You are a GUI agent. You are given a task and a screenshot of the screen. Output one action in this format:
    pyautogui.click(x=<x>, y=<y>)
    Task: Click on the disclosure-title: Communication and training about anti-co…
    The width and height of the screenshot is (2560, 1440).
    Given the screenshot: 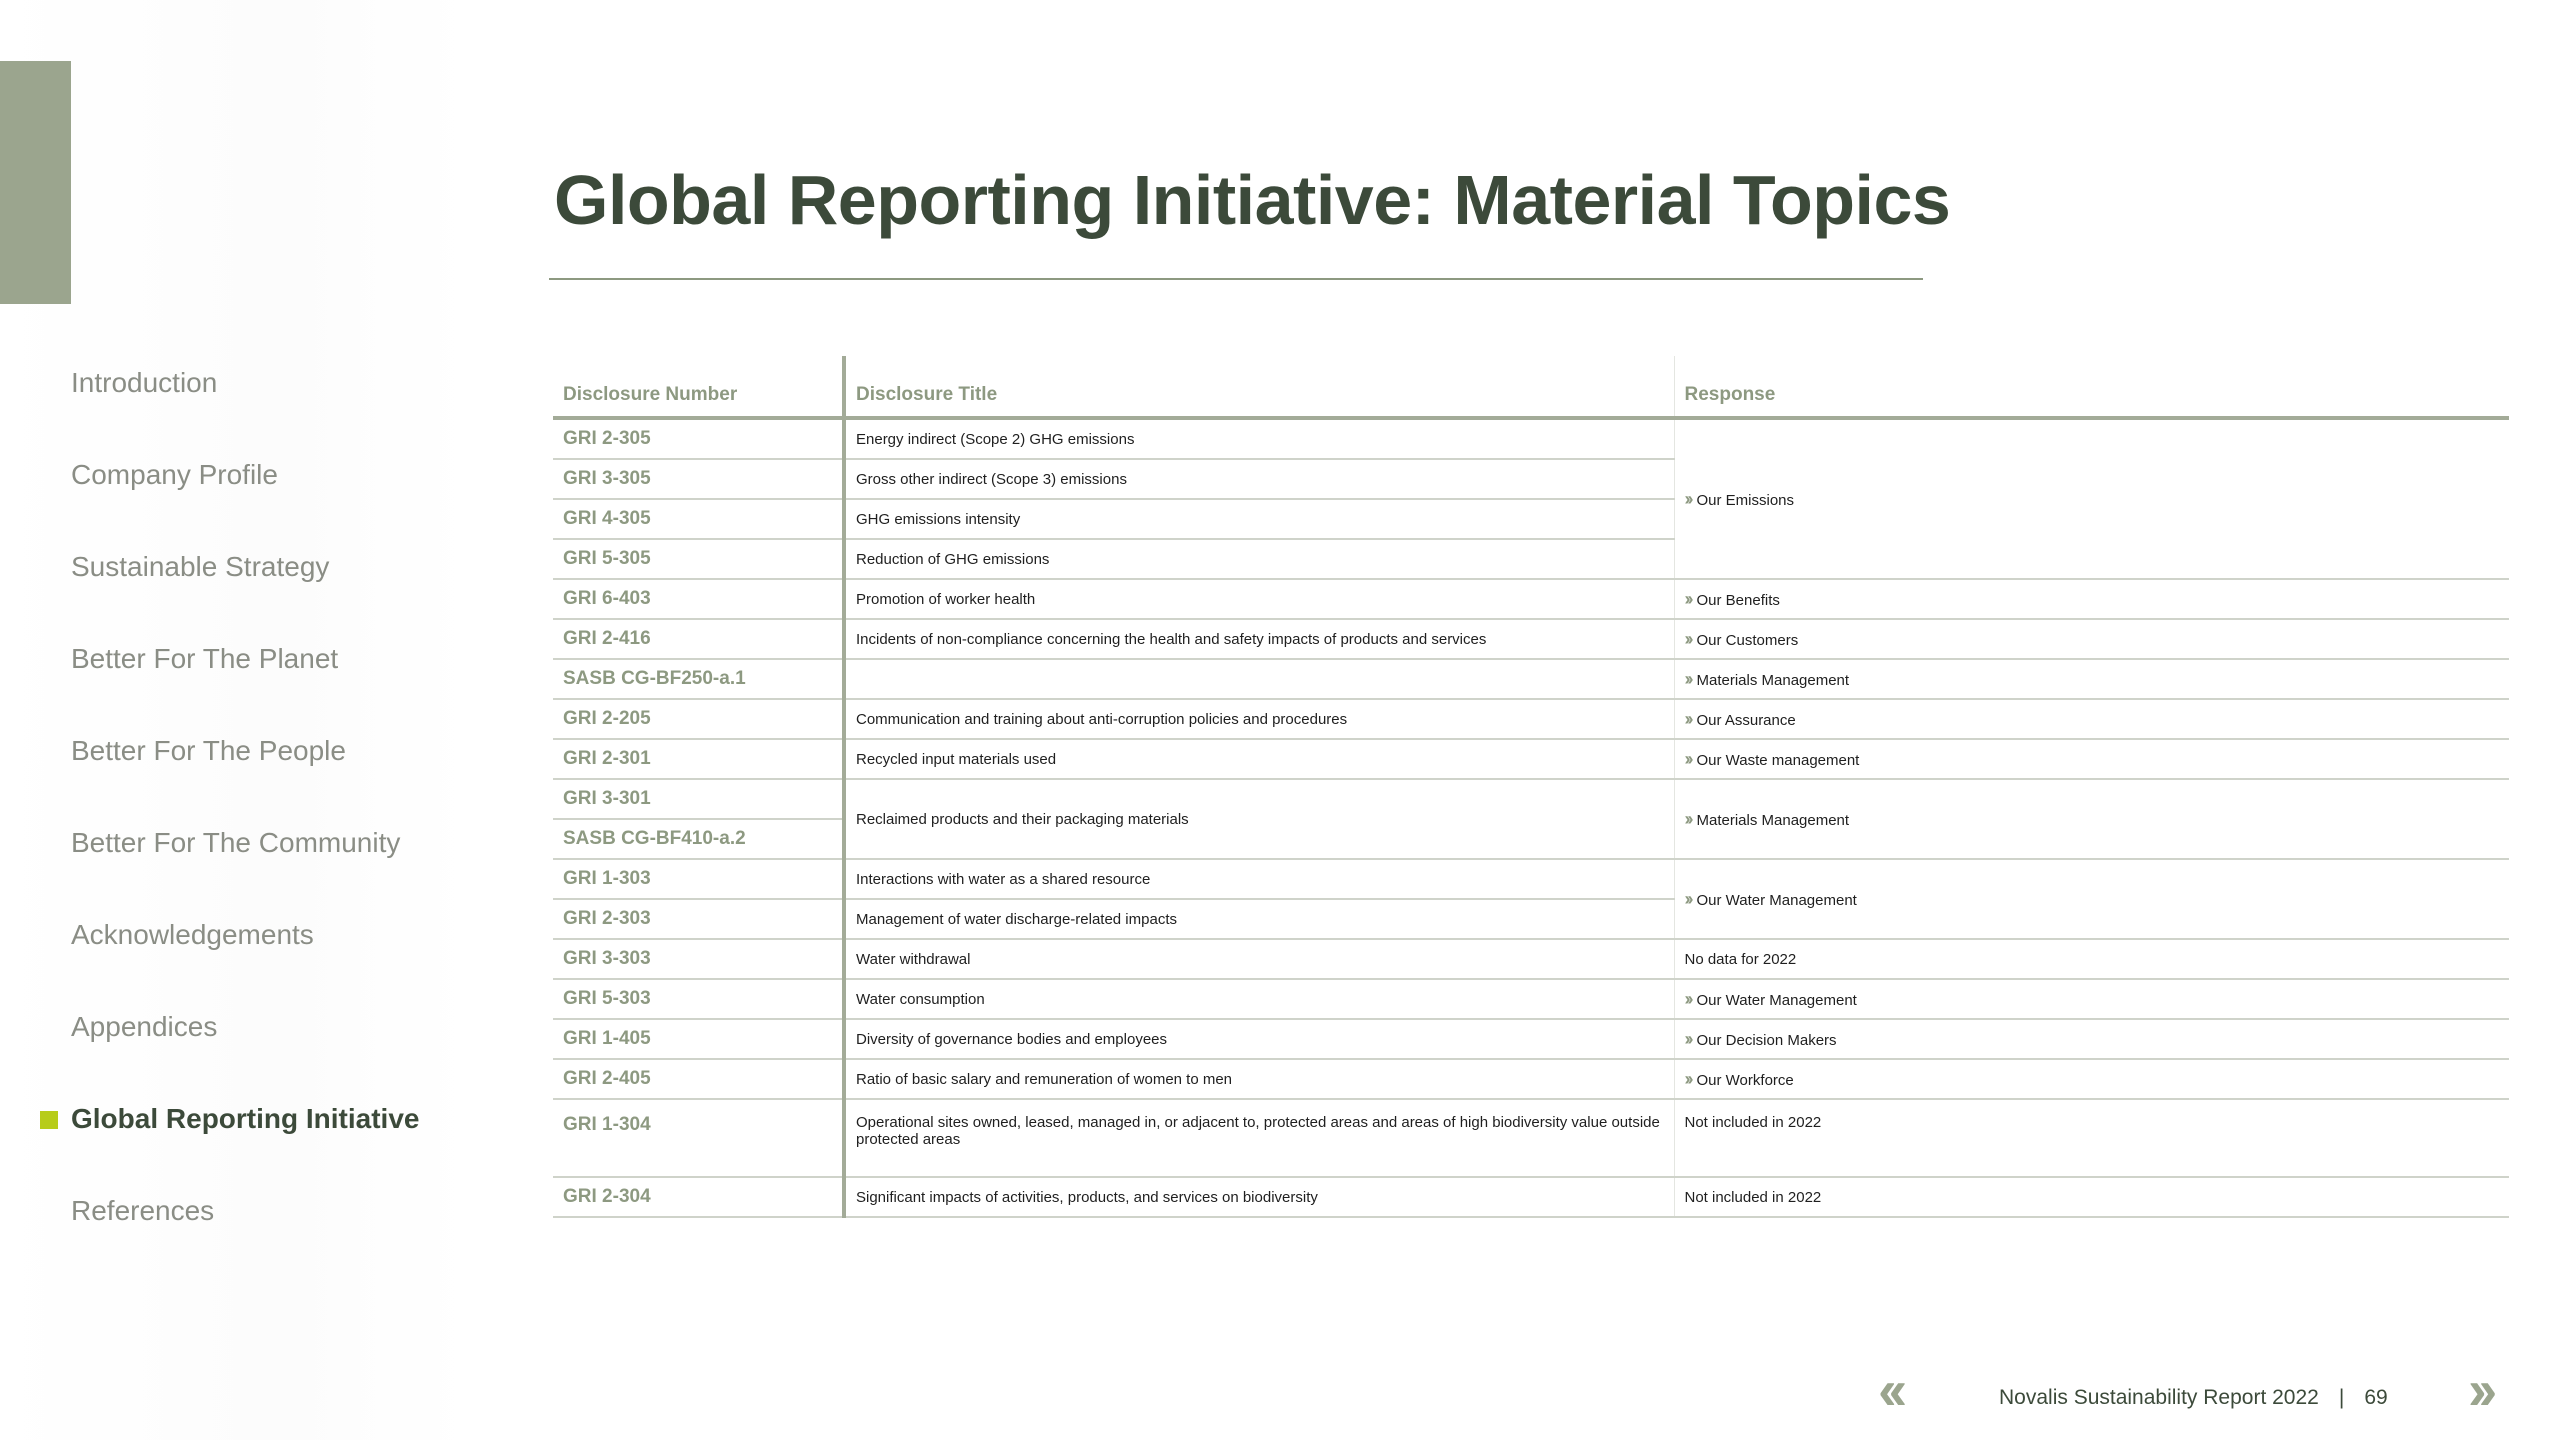 What is the action you would take?
    pyautogui.click(x=1258, y=719)
    